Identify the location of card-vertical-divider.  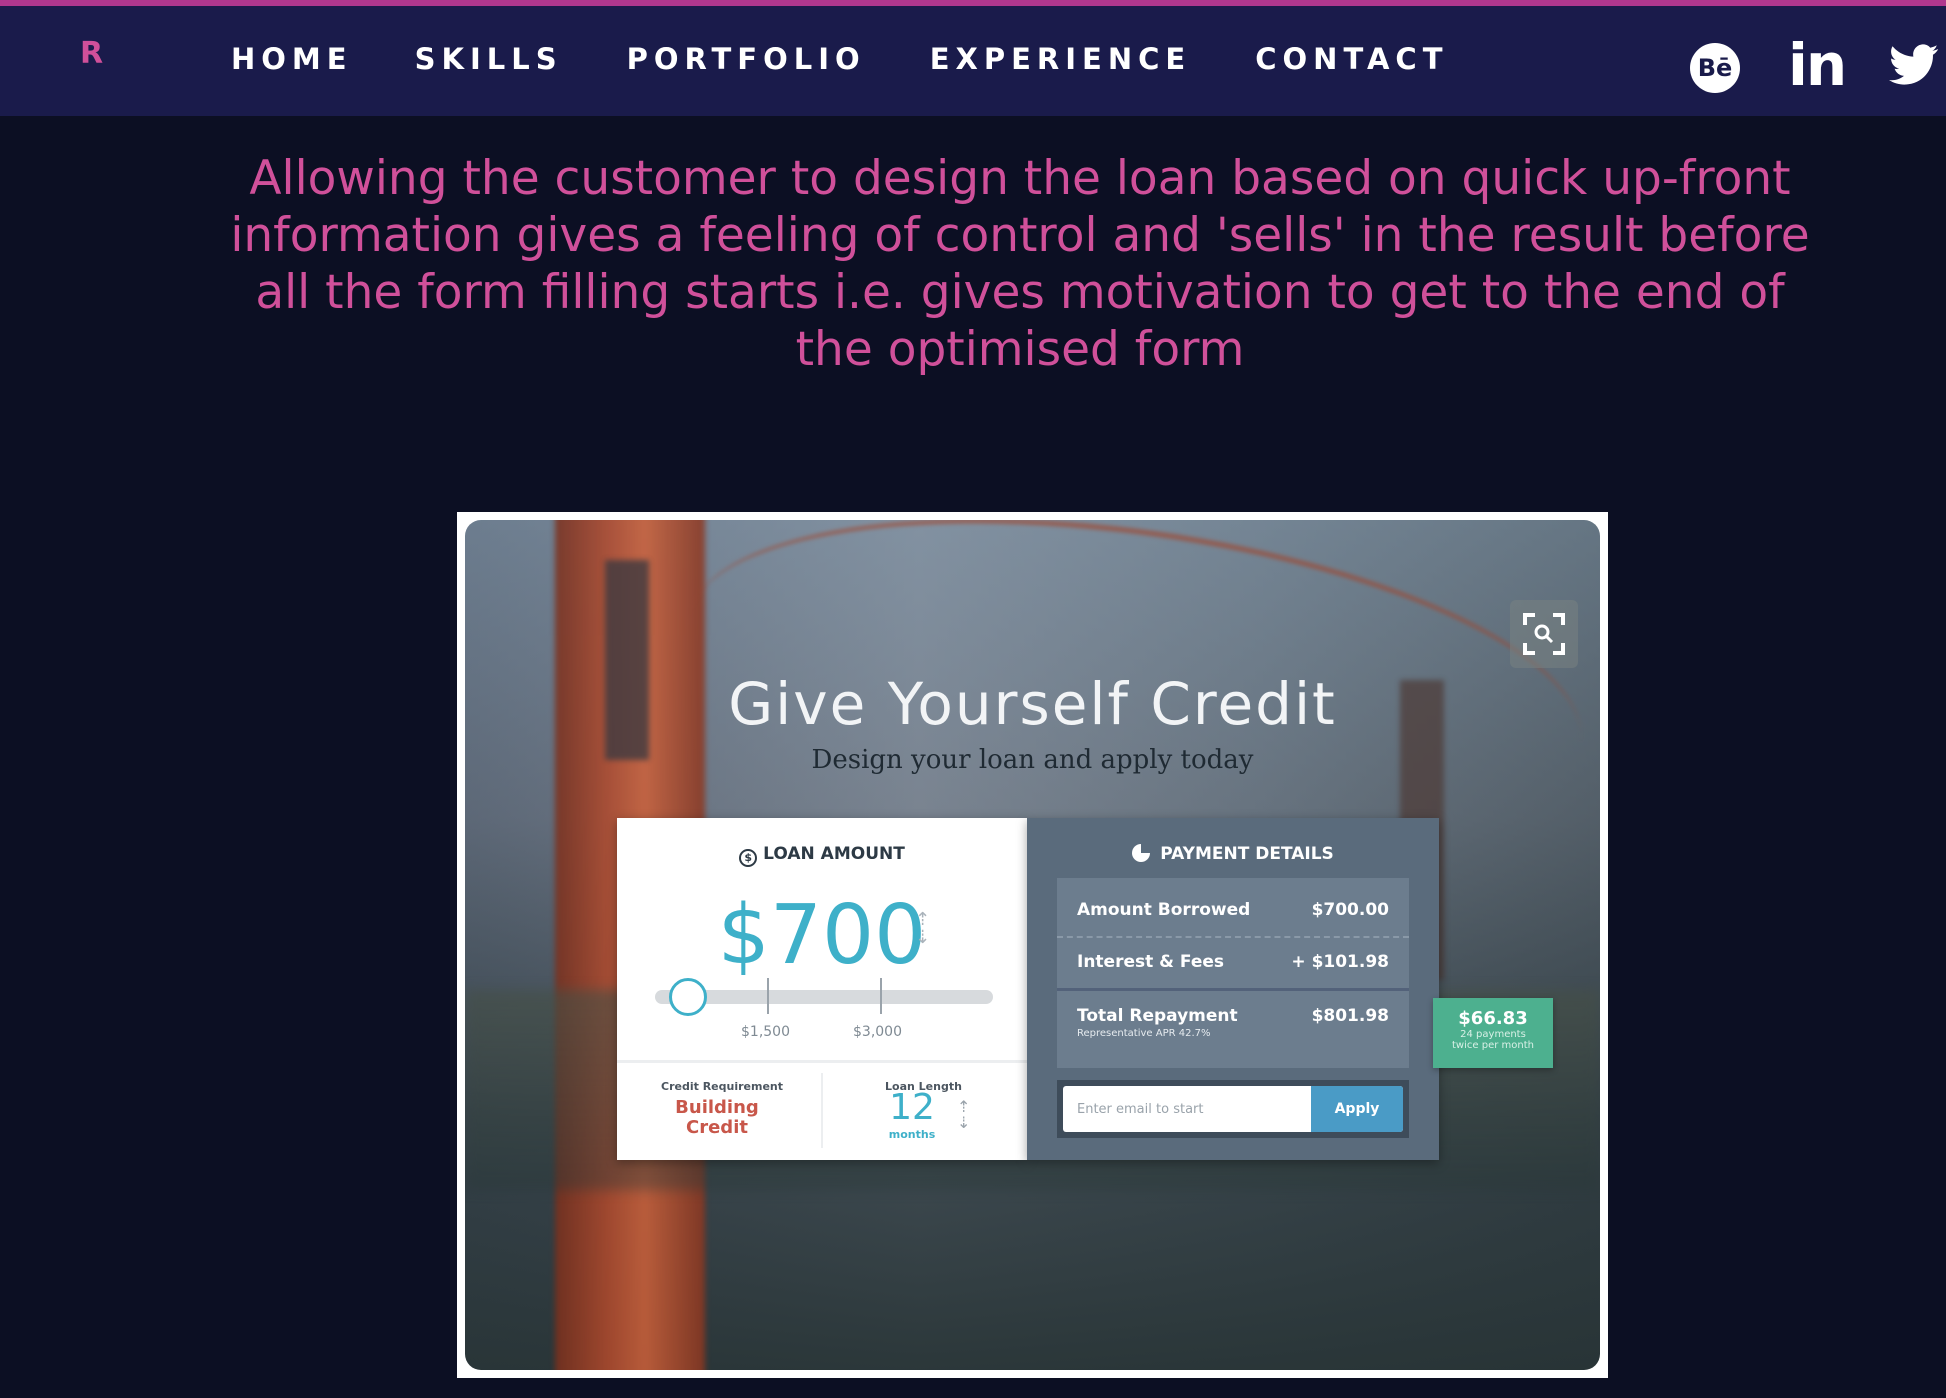
(822, 1110).